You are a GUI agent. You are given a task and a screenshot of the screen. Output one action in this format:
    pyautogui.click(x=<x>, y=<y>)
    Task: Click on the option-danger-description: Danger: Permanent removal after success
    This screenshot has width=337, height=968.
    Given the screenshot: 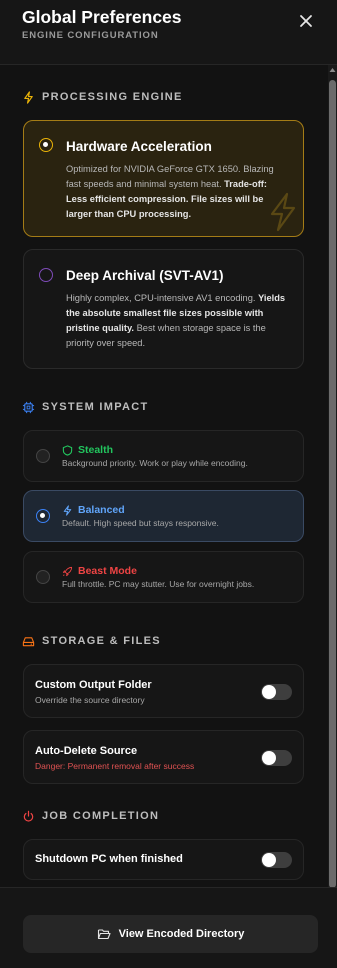 What is the action you would take?
    pyautogui.click(x=115, y=766)
    